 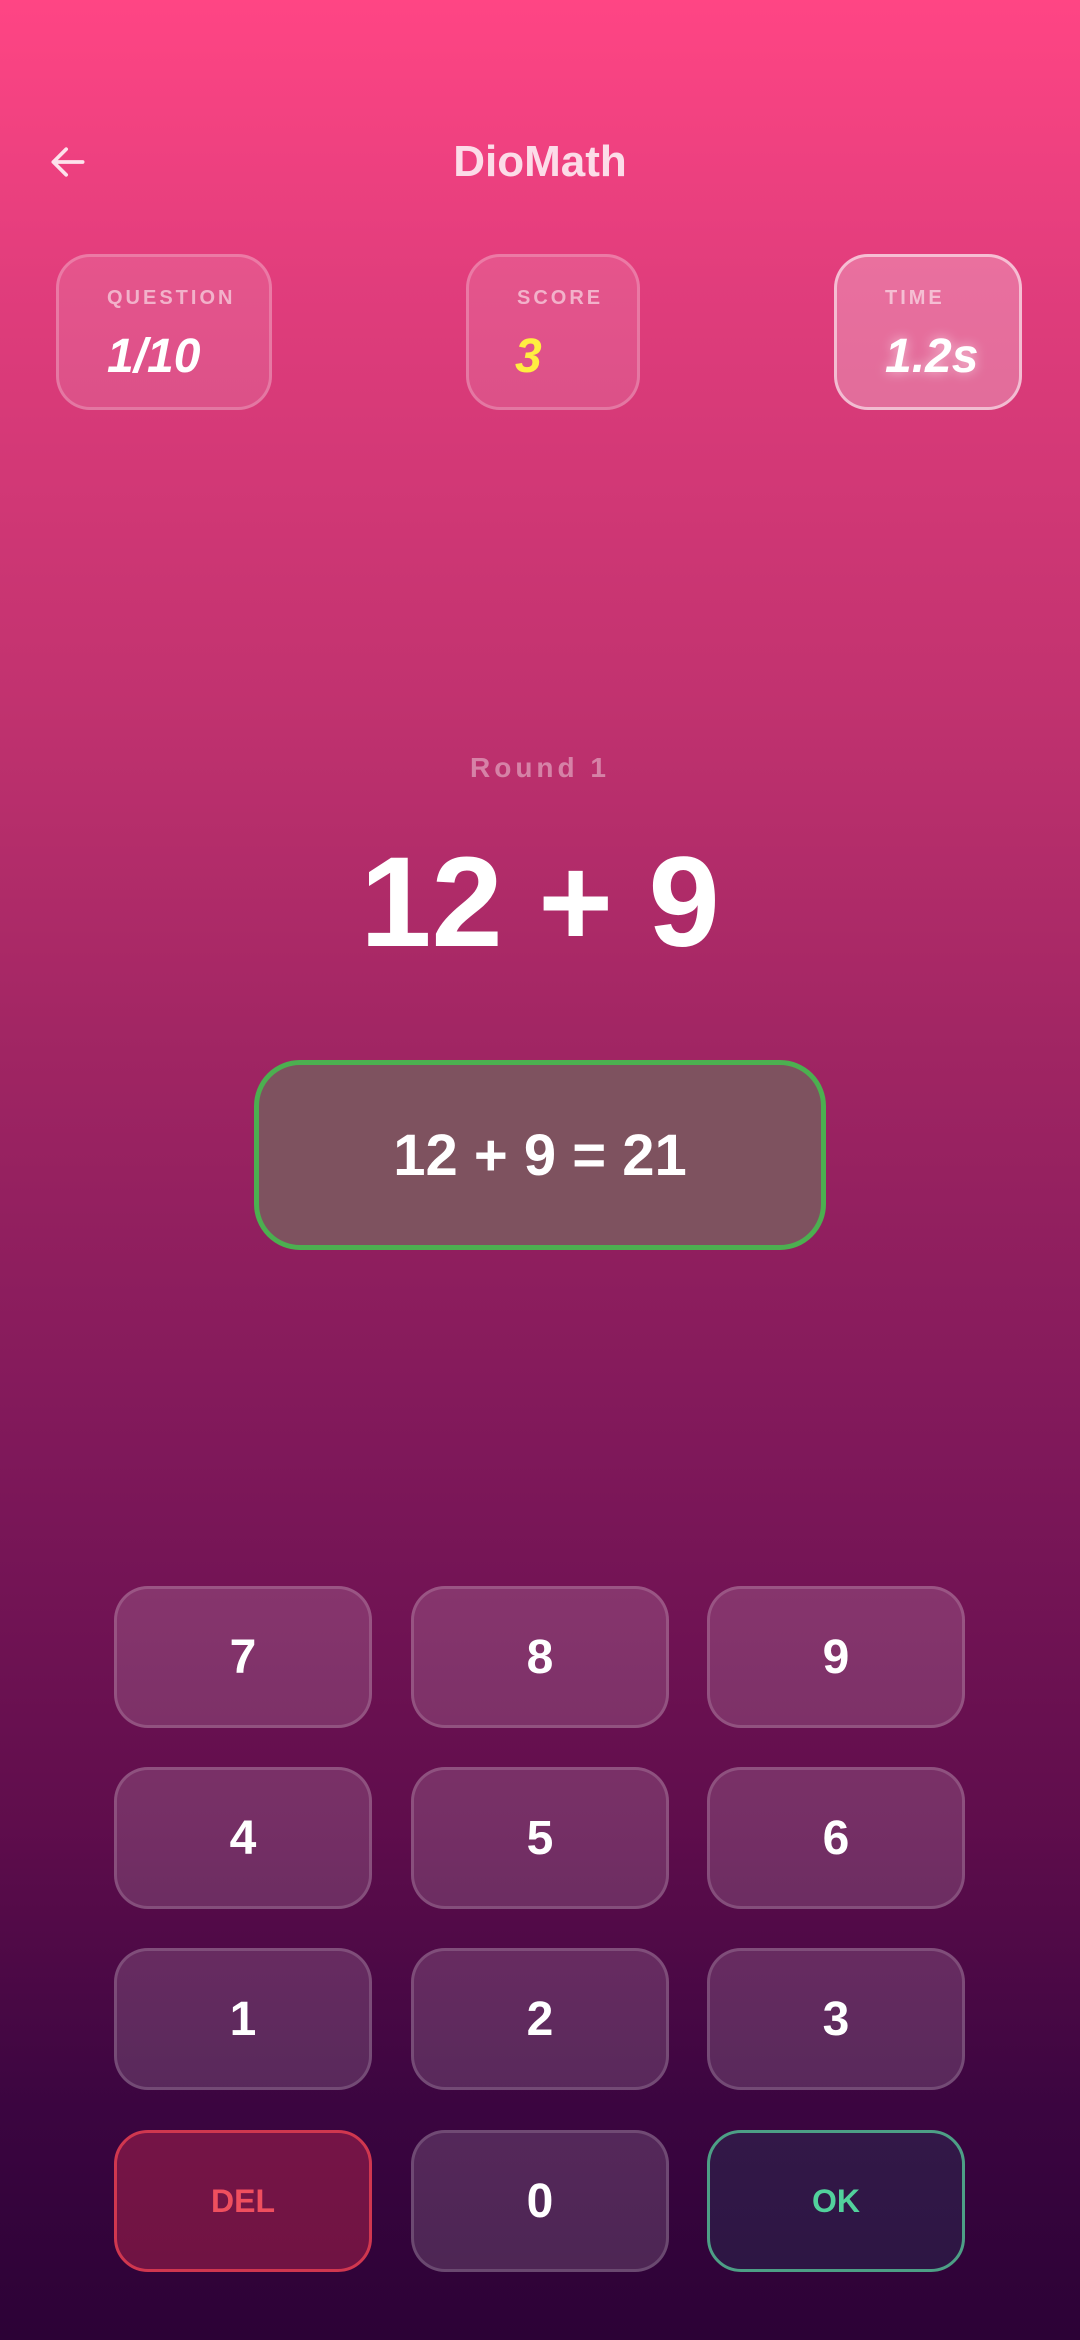 I want to click on answer-display: 12 + 9 = 21, so click(x=540, y=1155).